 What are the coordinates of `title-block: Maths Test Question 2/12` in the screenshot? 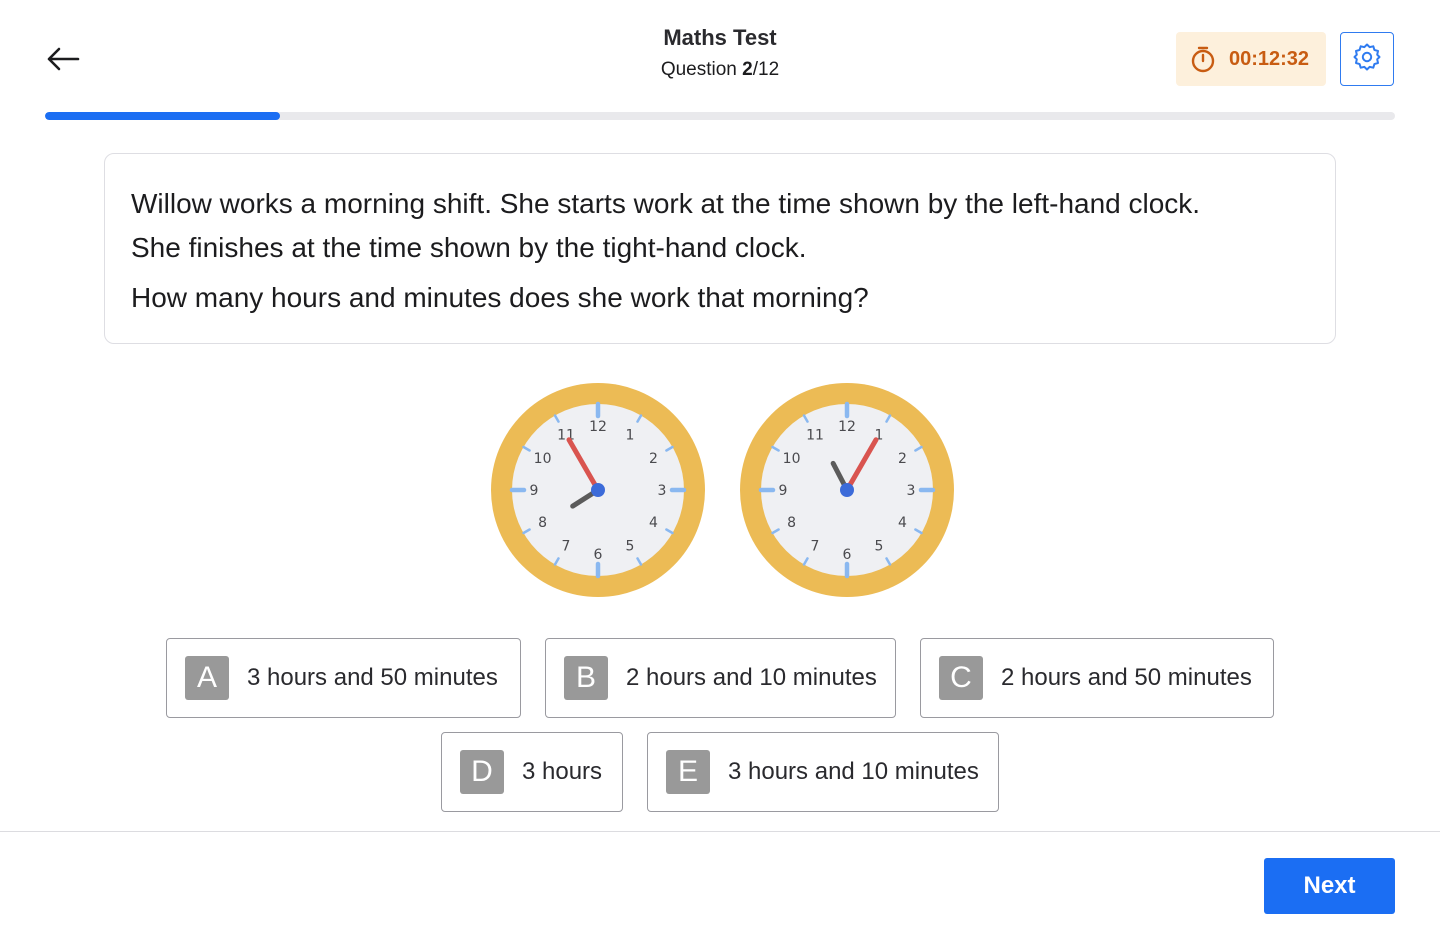 It's located at (720, 54).